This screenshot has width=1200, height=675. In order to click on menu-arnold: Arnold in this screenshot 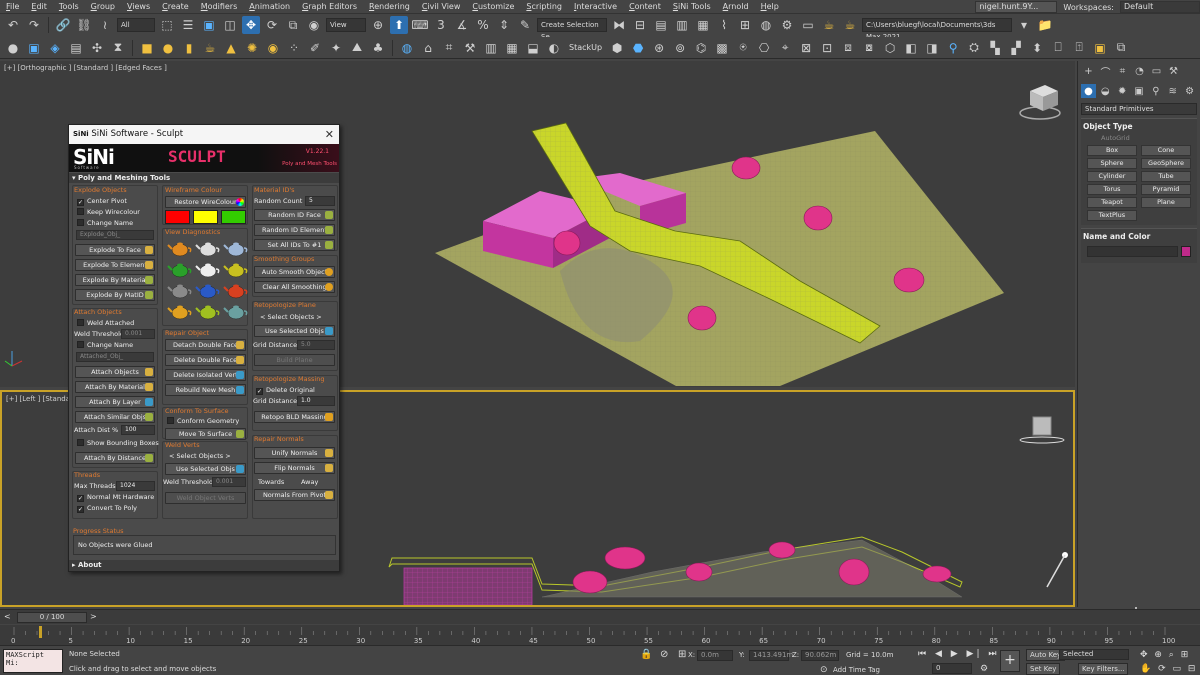, I will do `click(736, 6)`.